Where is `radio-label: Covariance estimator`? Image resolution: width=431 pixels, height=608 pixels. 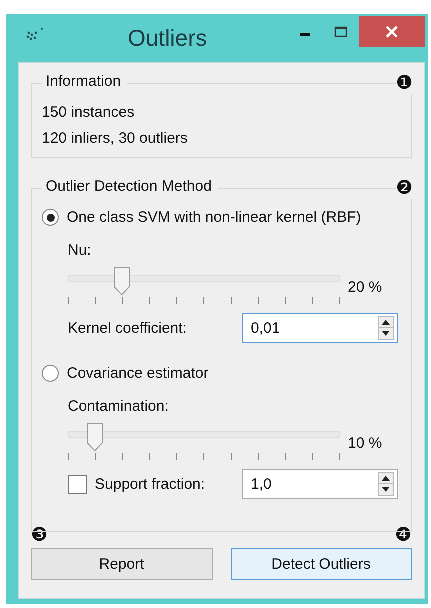 radio-label: Covariance estimator is located at coordinates (138, 373).